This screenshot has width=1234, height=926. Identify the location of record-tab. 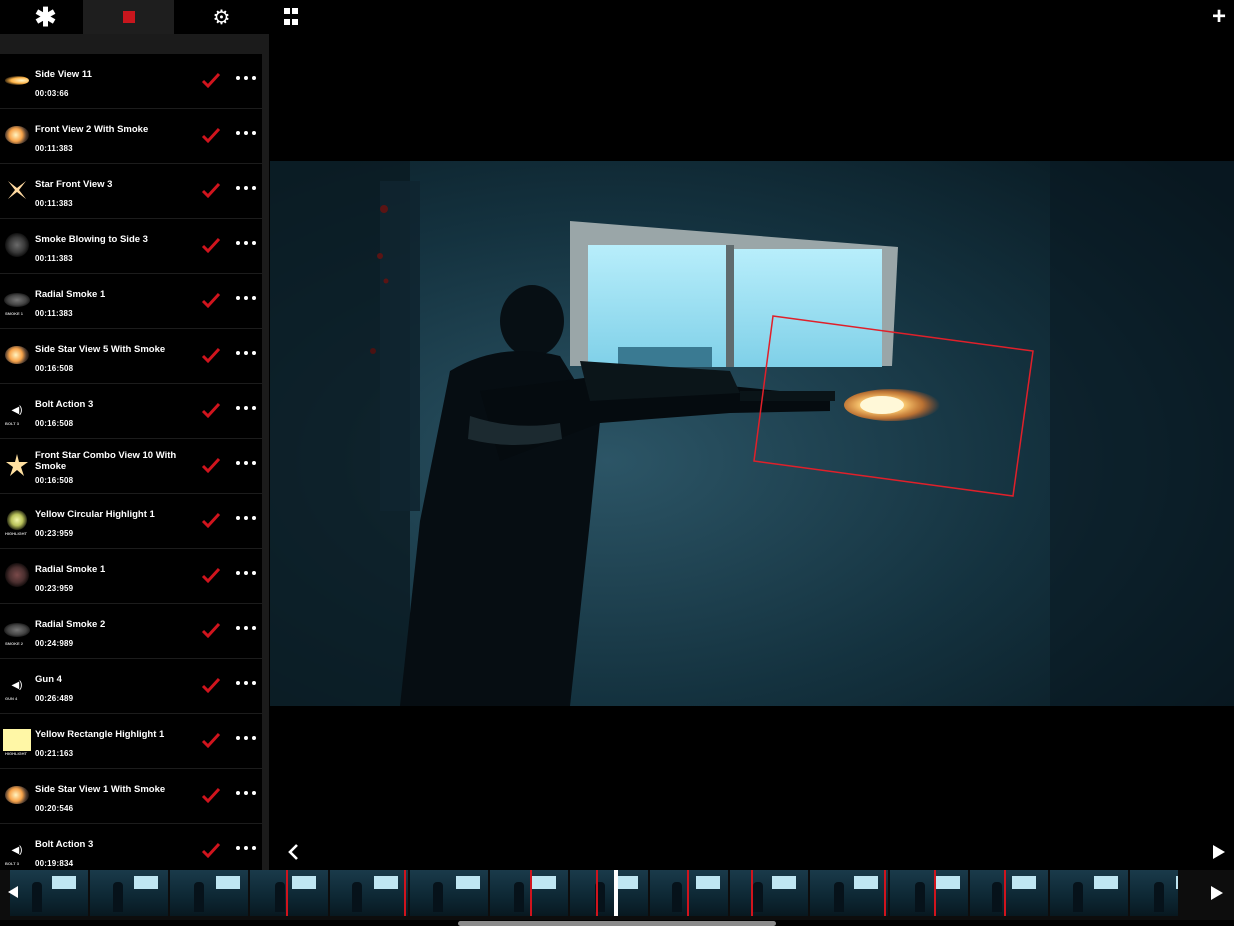
(128, 17).